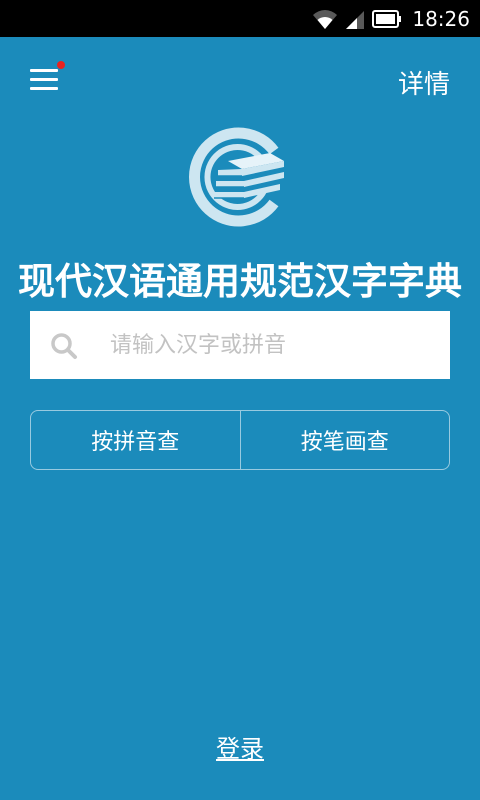 The width and height of the screenshot is (480, 800). I want to click on menu-button, so click(48, 78).